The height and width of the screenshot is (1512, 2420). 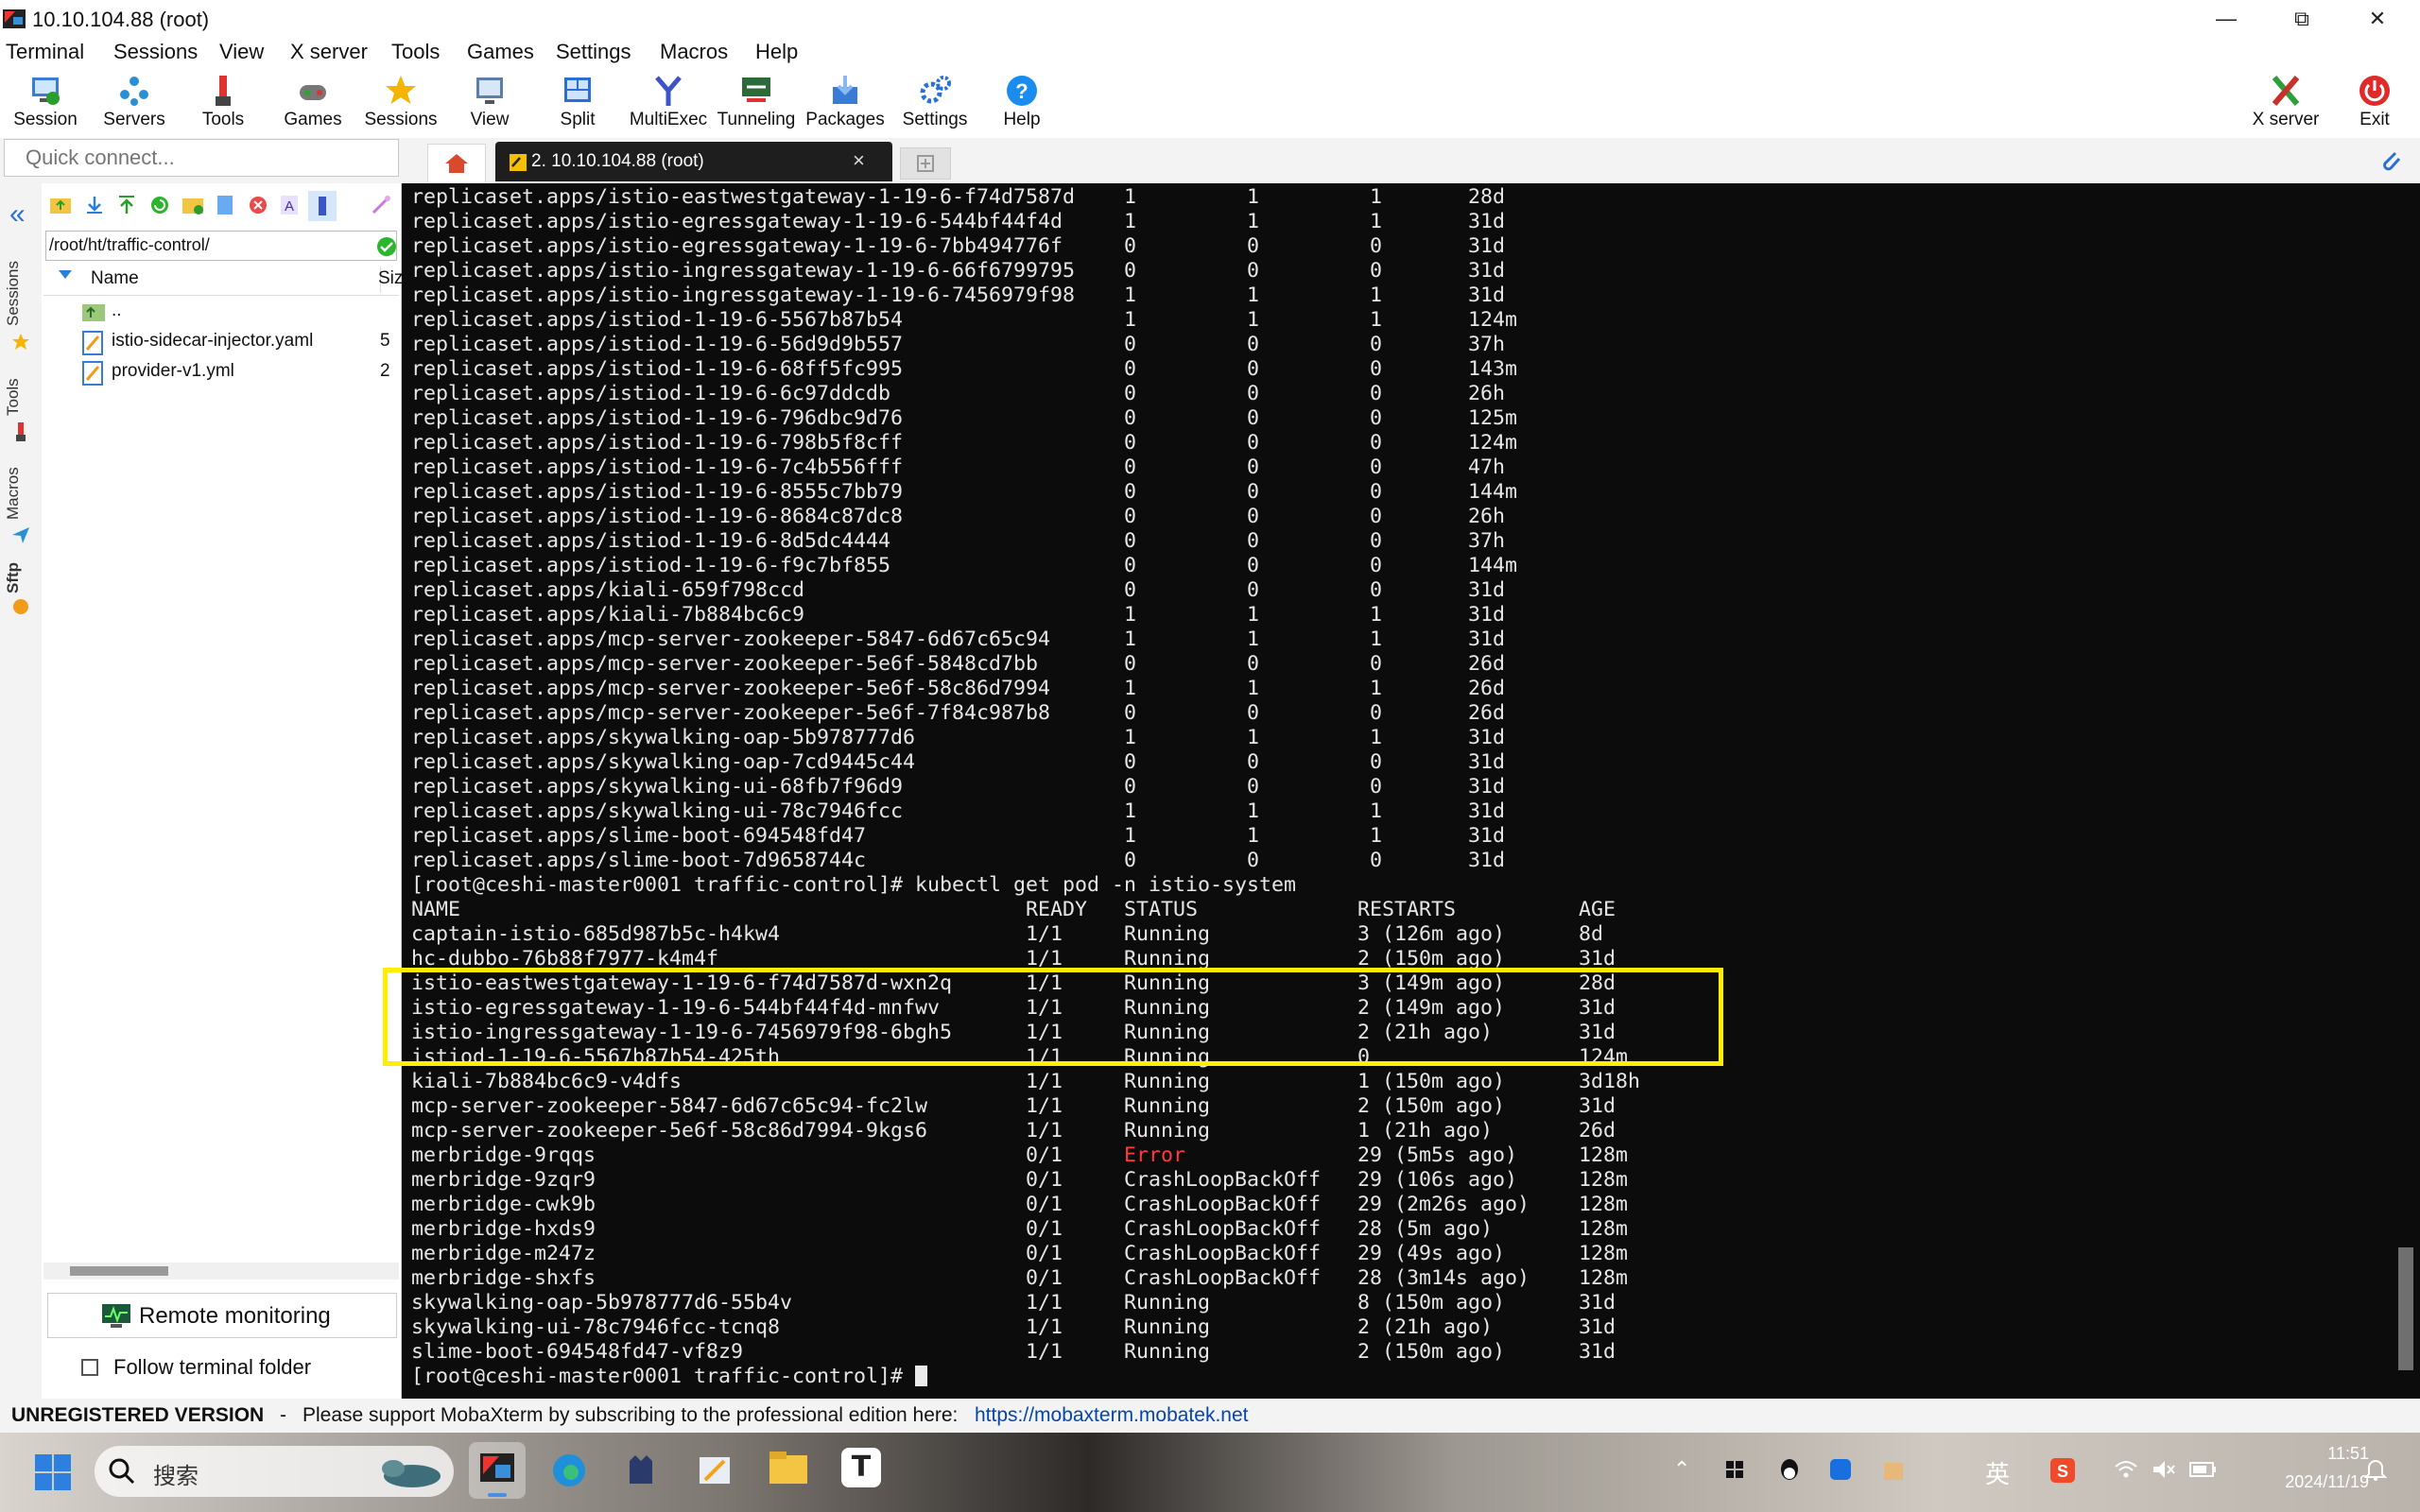 I want to click on new-folder-icon, so click(x=193, y=205).